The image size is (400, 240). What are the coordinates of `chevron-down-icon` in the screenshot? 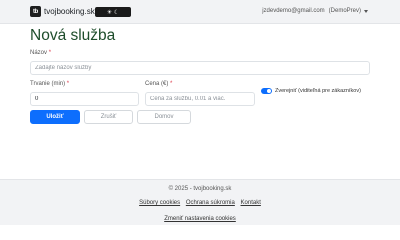 It's located at (366, 11).